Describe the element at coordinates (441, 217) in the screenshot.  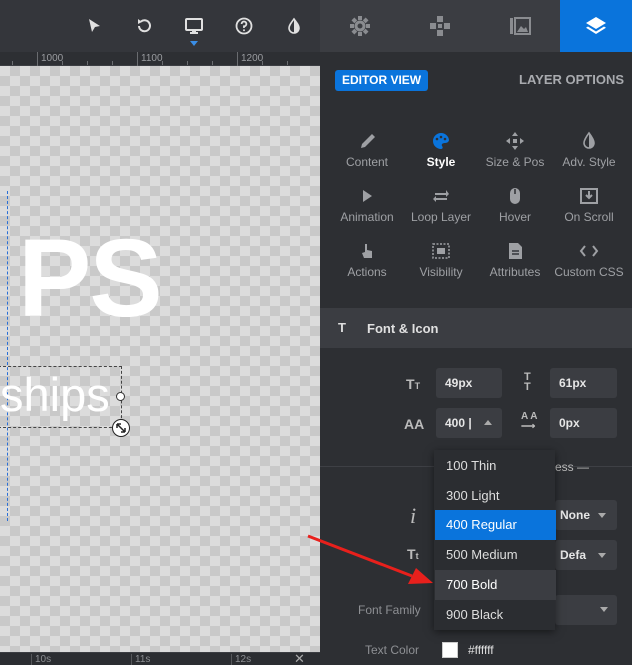
I see `option-label: Loop Layer` at that location.